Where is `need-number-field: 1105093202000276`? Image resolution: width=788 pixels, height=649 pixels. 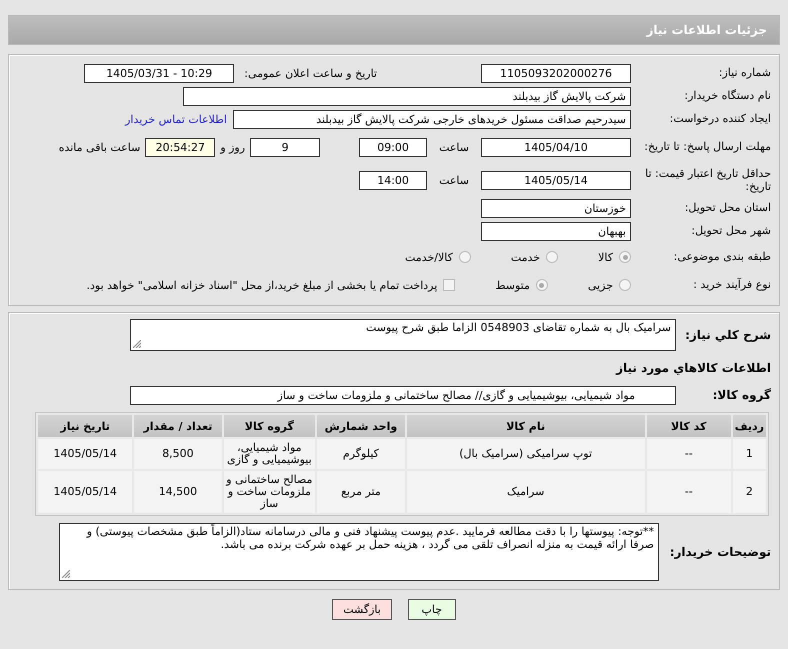 need-number-field: 1105093202000276 is located at coordinates (556, 73).